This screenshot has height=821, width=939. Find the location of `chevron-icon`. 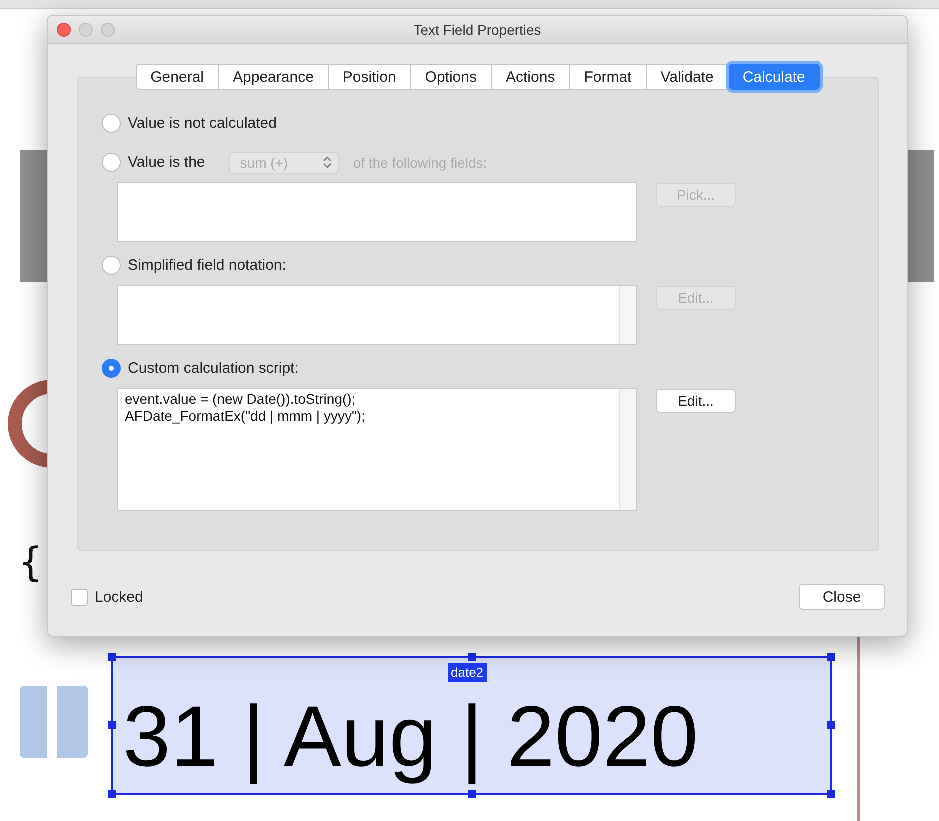

chevron-icon is located at coordinates (327, 162).